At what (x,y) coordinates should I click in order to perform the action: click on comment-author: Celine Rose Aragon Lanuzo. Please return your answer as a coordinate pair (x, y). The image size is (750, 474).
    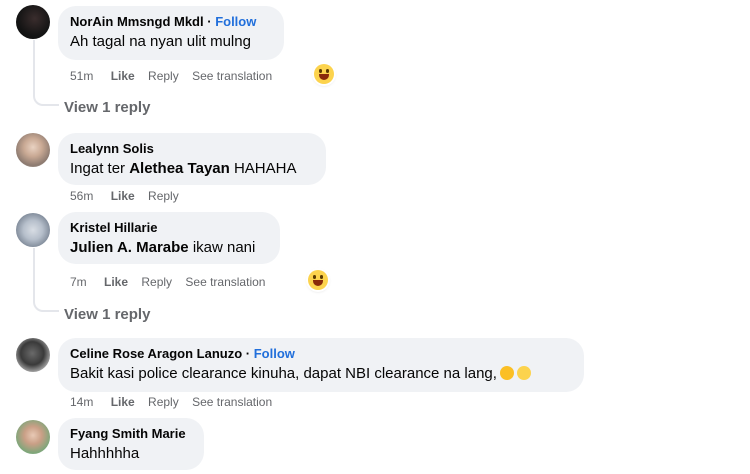
    Looking at the image, I should click on (156, 353).